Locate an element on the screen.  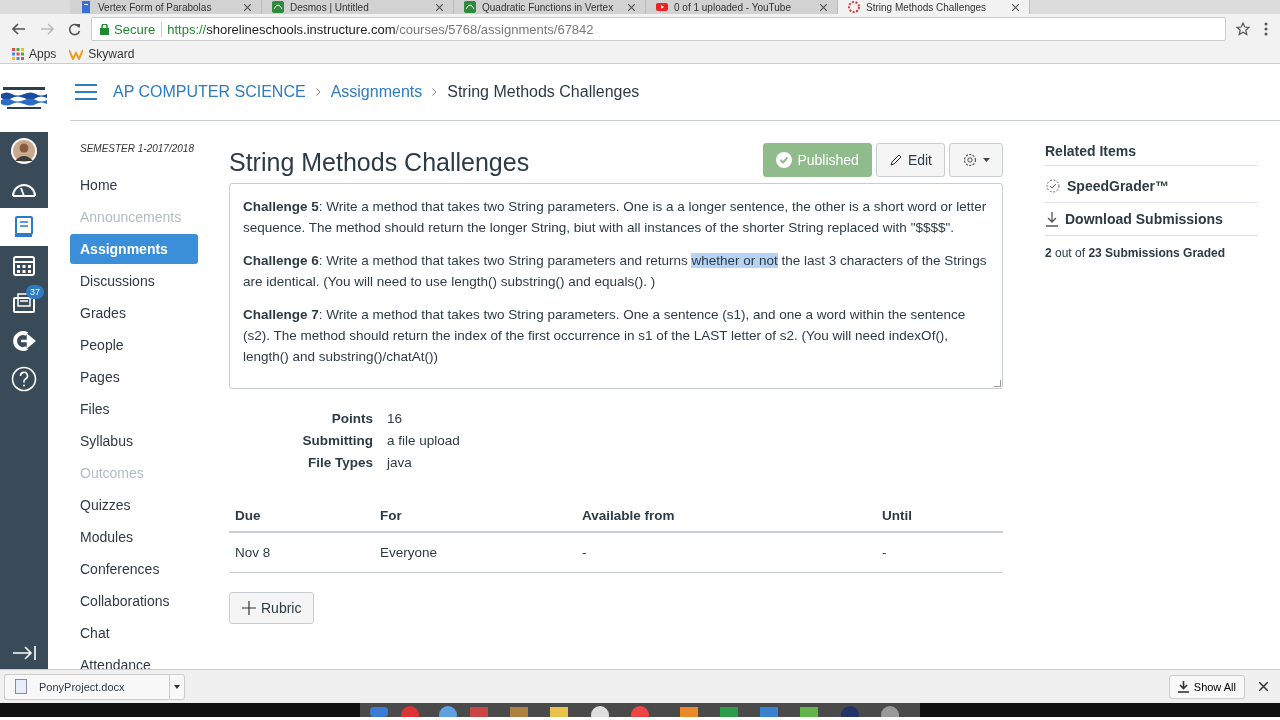
column-header: Until is located at coordinates (939, 516).